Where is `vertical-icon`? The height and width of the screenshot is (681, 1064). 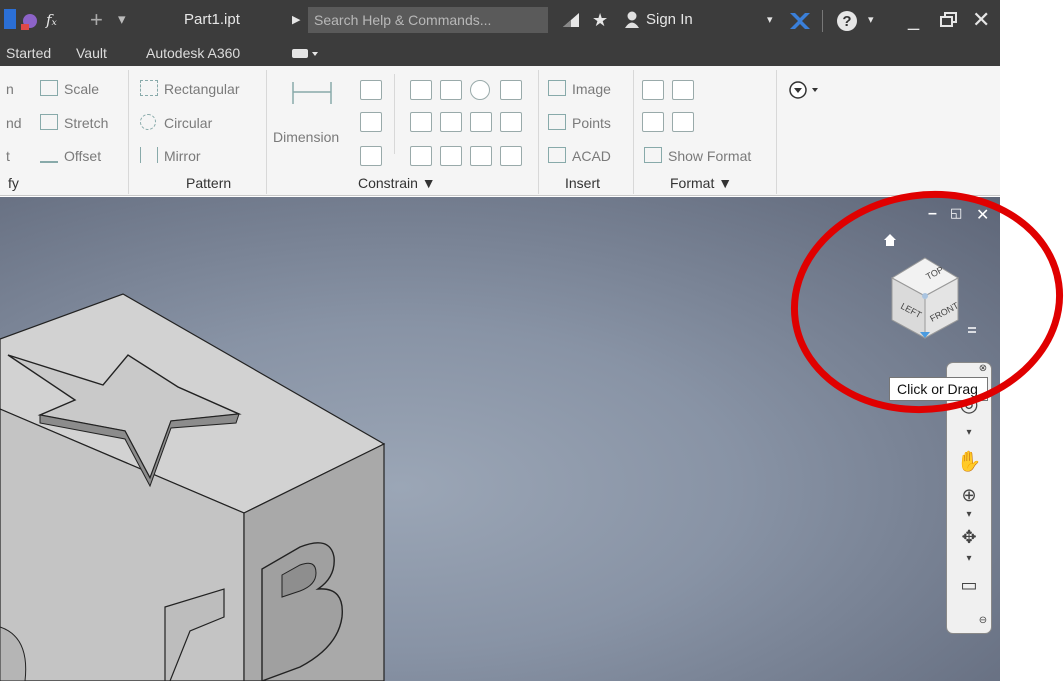
vertical-icon is located at coordinates (511, 122).